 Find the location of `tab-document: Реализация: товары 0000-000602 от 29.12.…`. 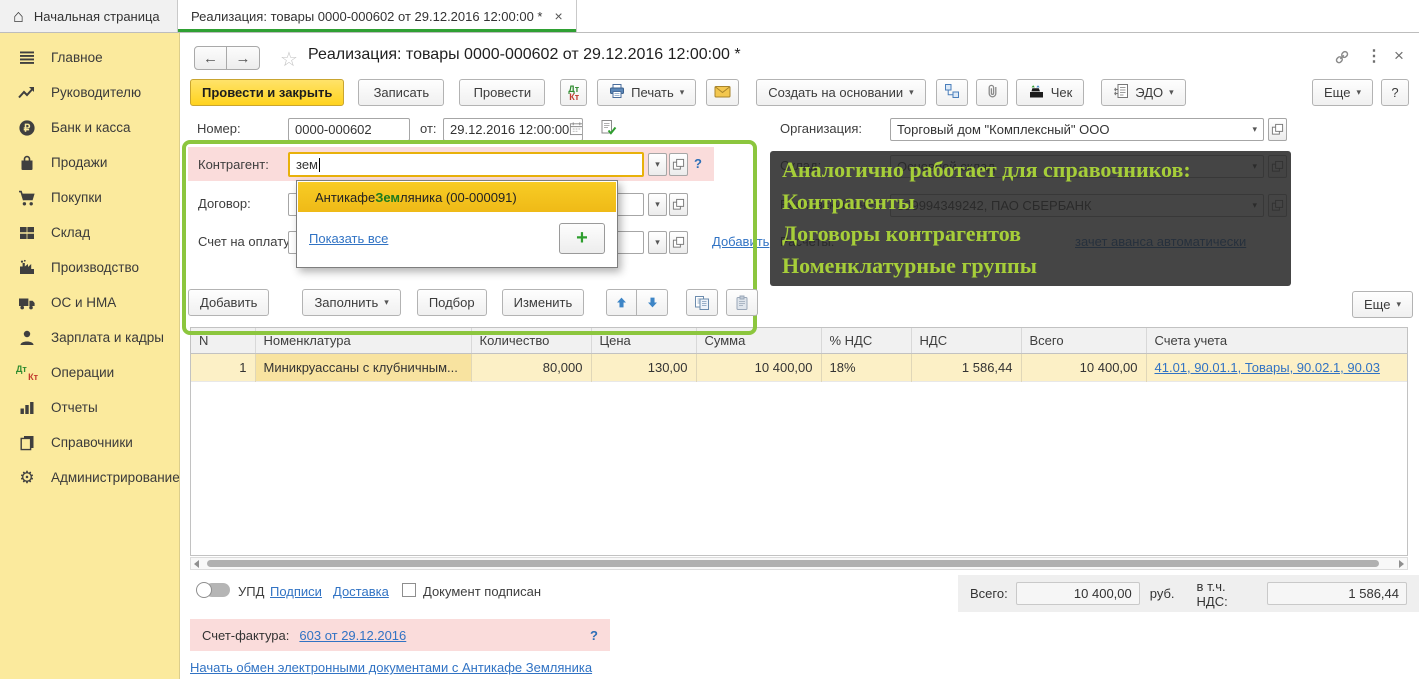

tab-document: Реализация: товары 0000-000602 от 29.12.… is located at coordinates (377, 16).